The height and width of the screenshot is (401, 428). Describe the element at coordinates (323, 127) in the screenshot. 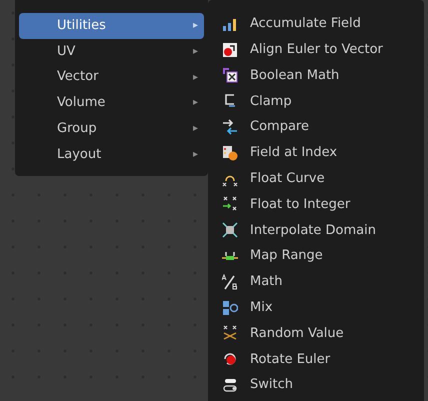

I see `menu-item: Compare` at that location.